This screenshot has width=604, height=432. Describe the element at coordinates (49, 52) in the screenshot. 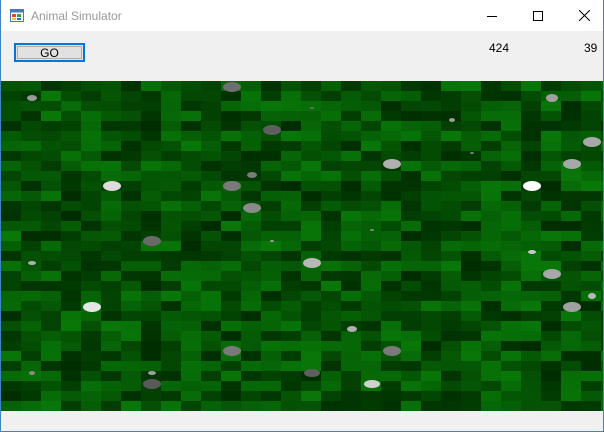

I see `go-button: GO` at that location.